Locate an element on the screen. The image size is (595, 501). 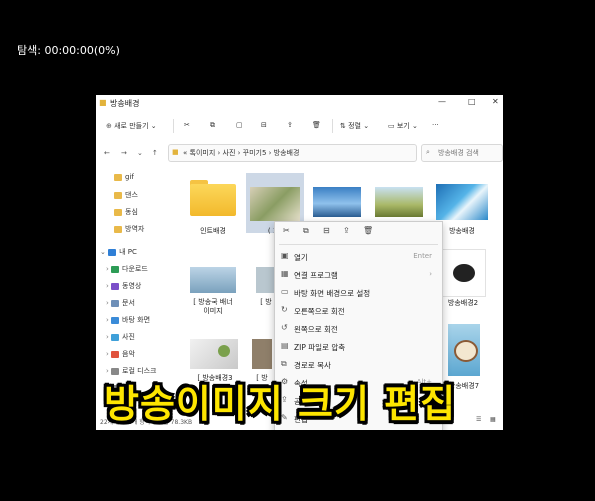
rotate-right-icon: ↻ is located at coordinates (284, 309).